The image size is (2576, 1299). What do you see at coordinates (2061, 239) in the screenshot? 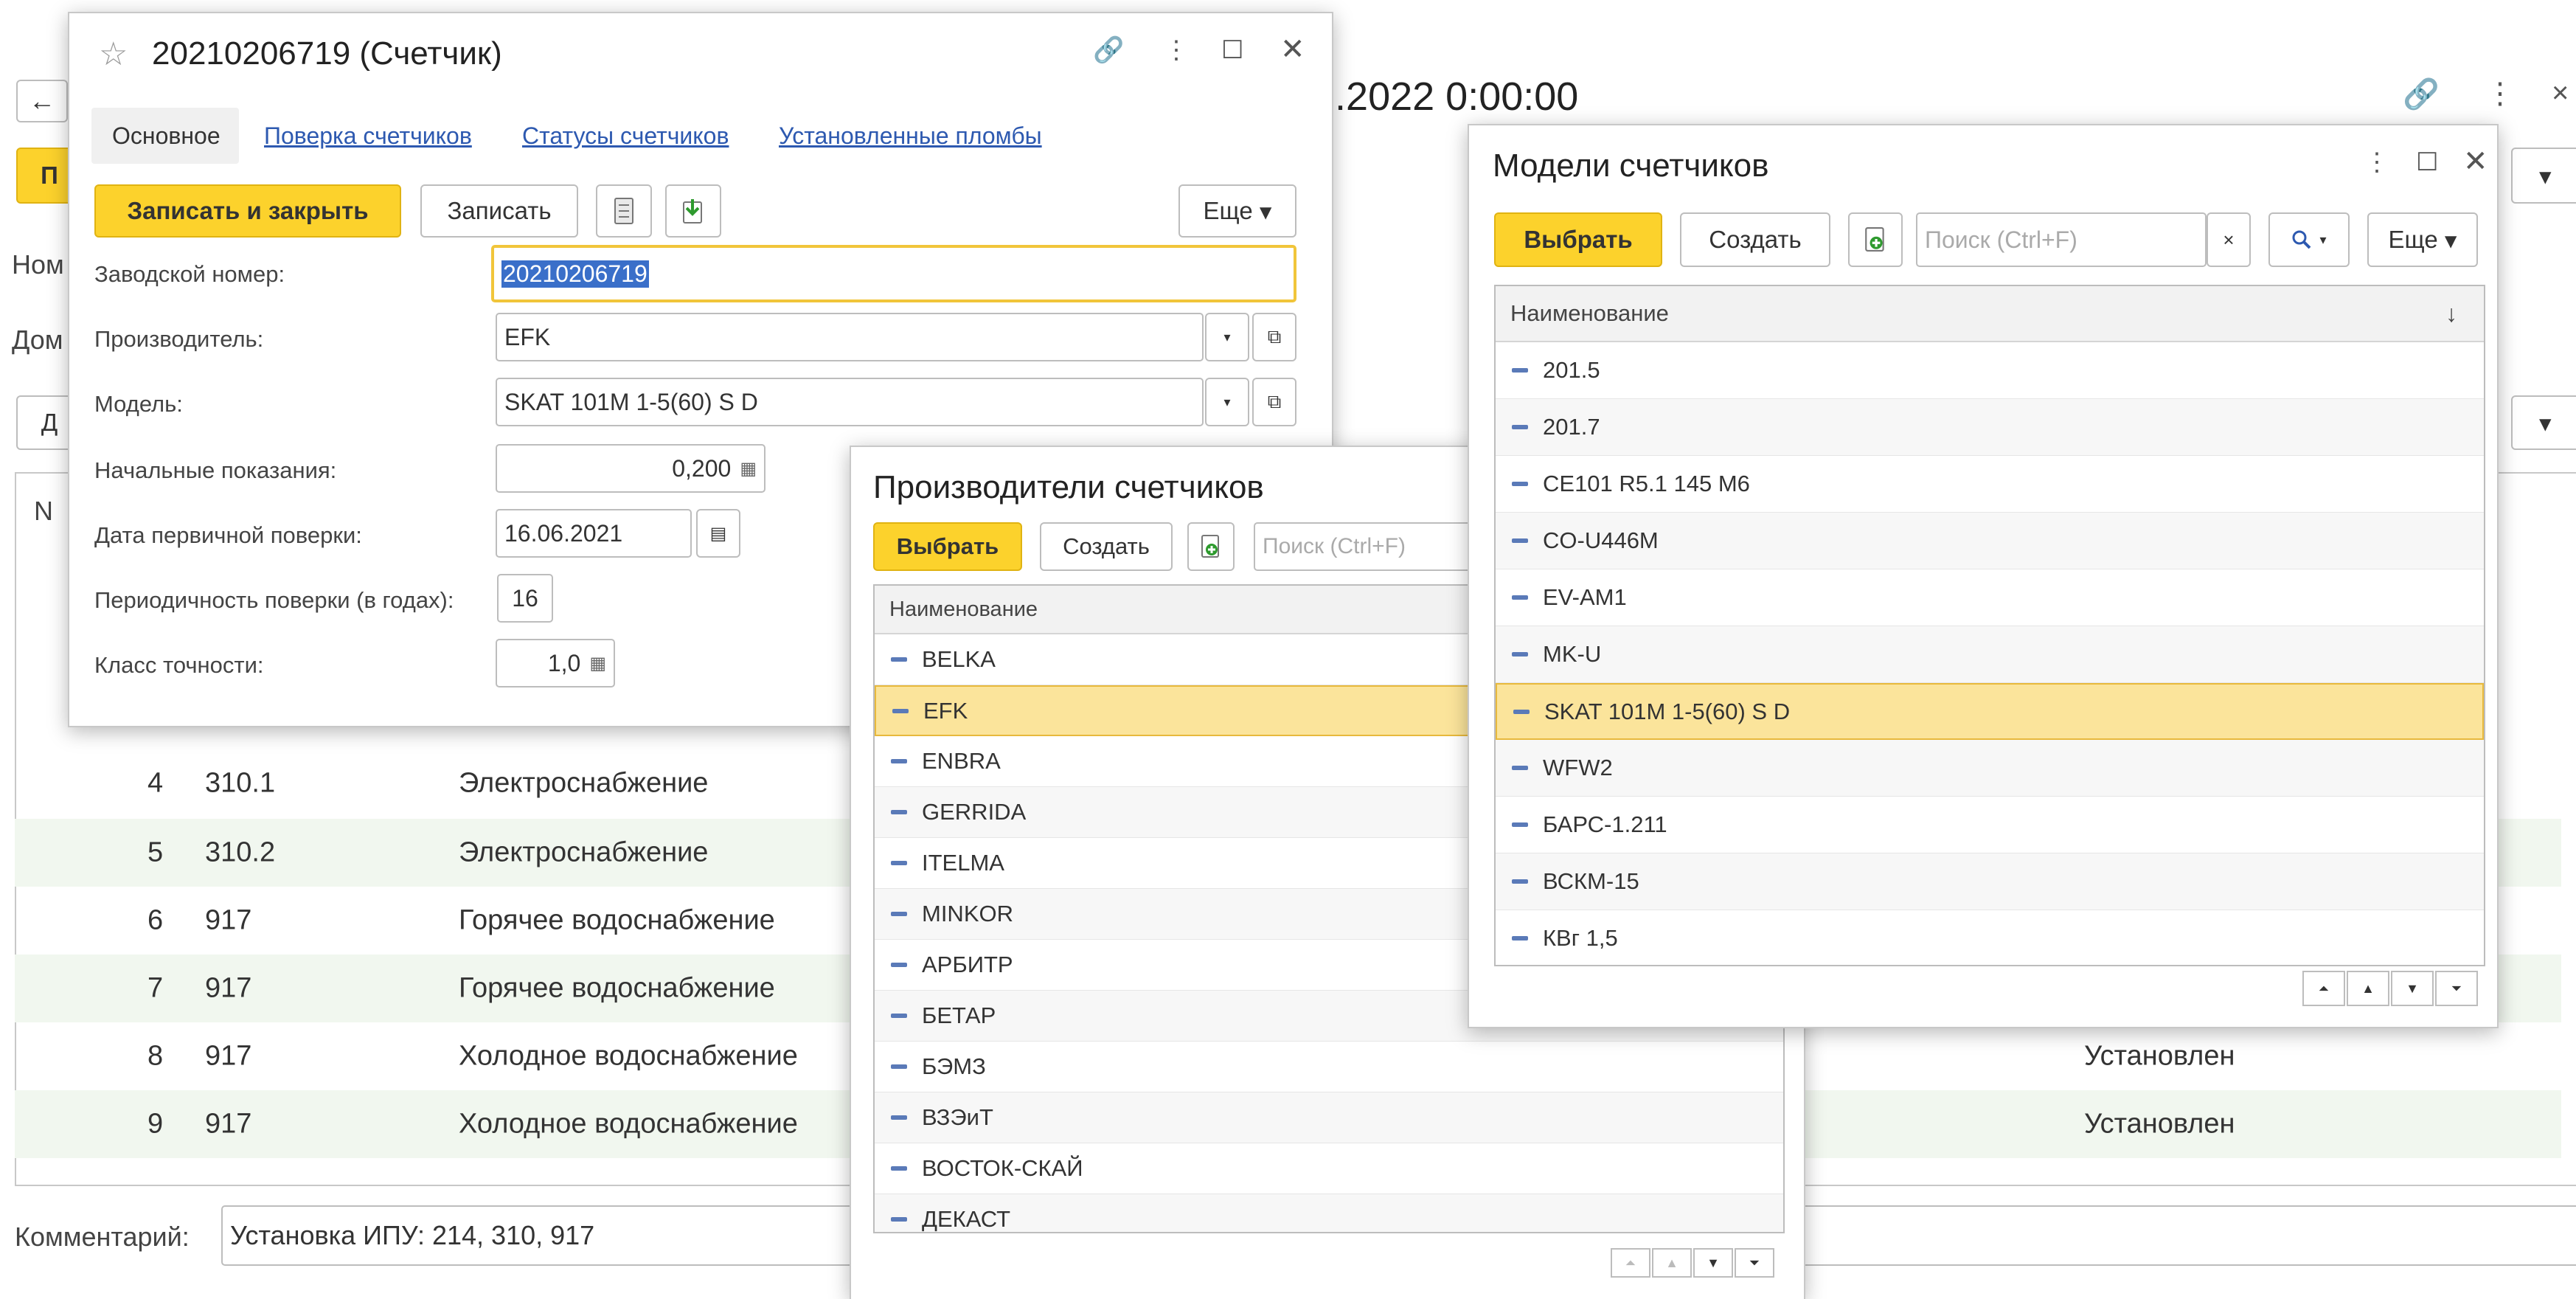
I see `models-search-input: Поиск (Ctrl+F)` at bounding box center [2061, 239].